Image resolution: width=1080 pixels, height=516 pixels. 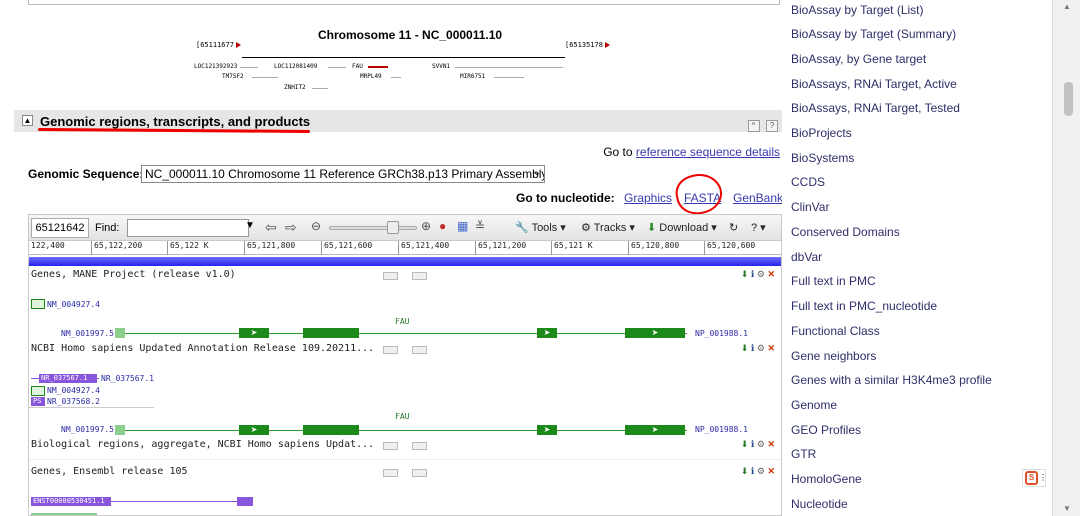 What do you see at coordinates (858, 59) in the screenshot?
I see `sidebar-link: BioAssay, by Gene target` at bounding box center [858, 59].